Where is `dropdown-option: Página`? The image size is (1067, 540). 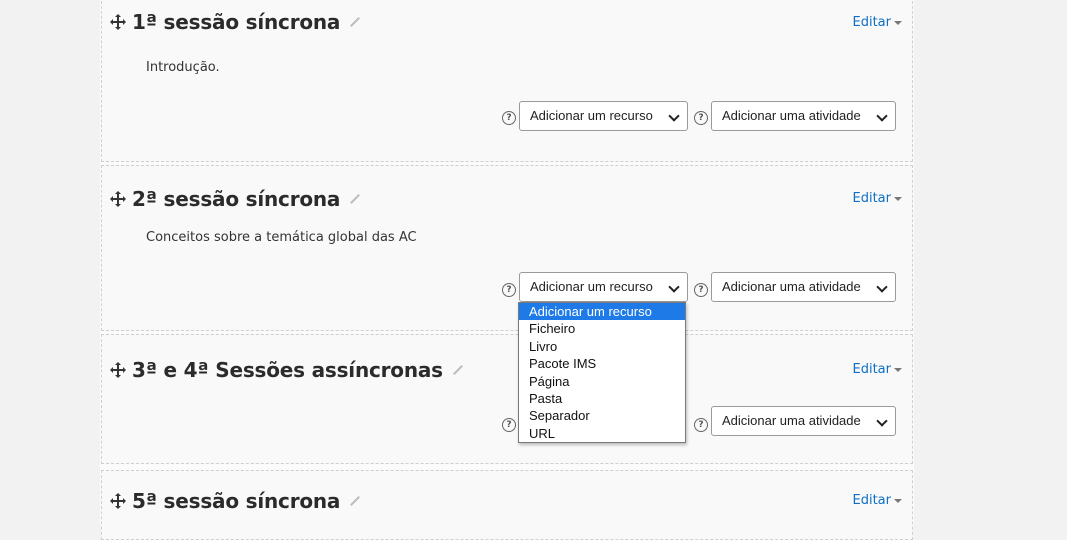
dropdown-option: Página is located at coordinates (602, 381).